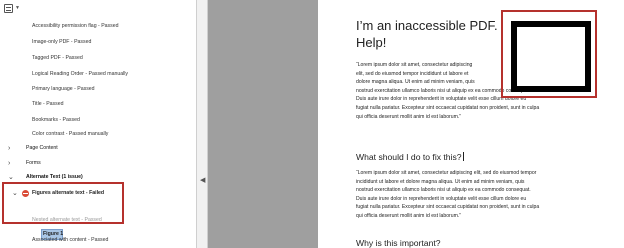 This screenshot has width=624, height=248. What do you see at coordinates (549, 54) in the screenshot?
I see `figure-highlight` at bounding box center [549, 54].